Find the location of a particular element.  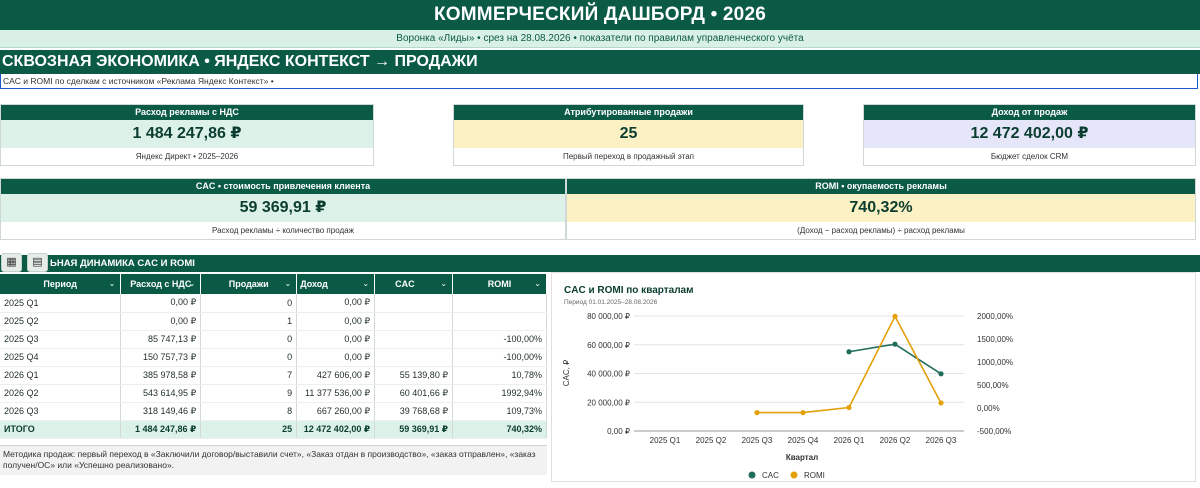

kpi-value: 59 369,91 ₽ is located at coordinates (283, 208).